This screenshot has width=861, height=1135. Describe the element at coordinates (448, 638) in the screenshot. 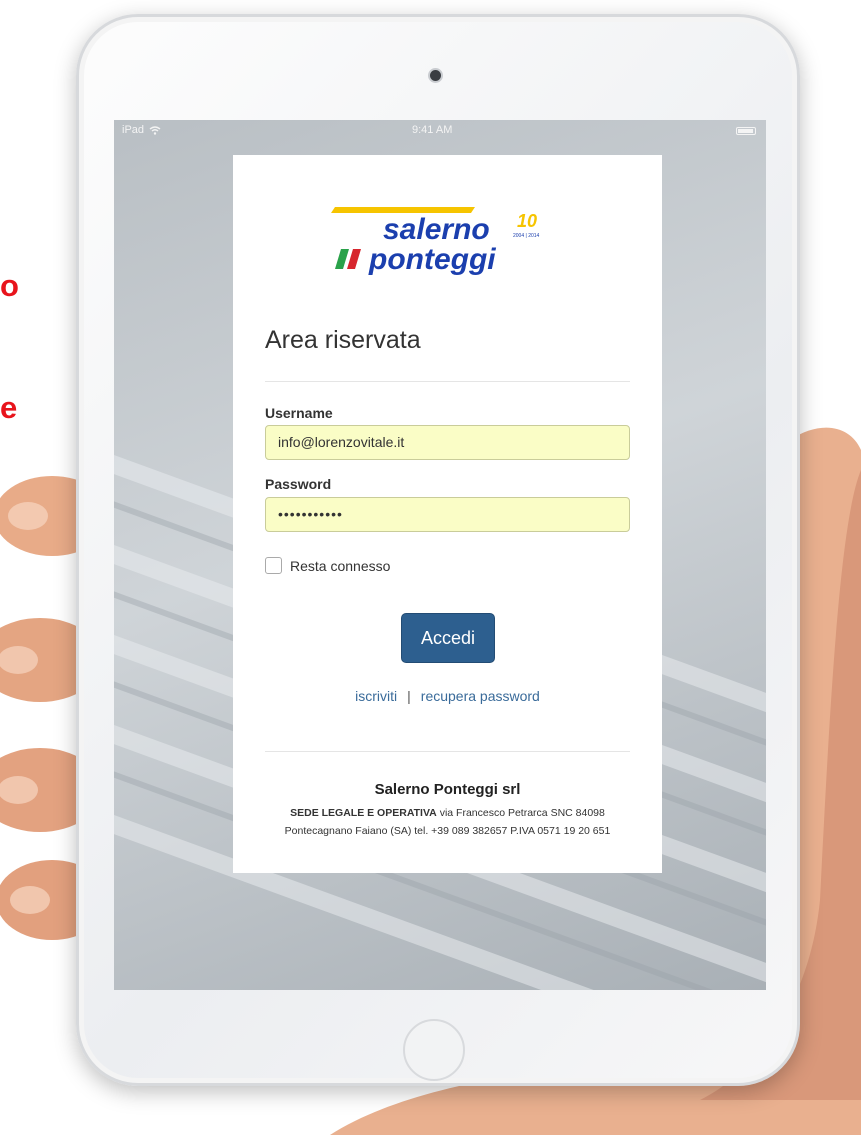

I see `login-button: Accedi` at that location.